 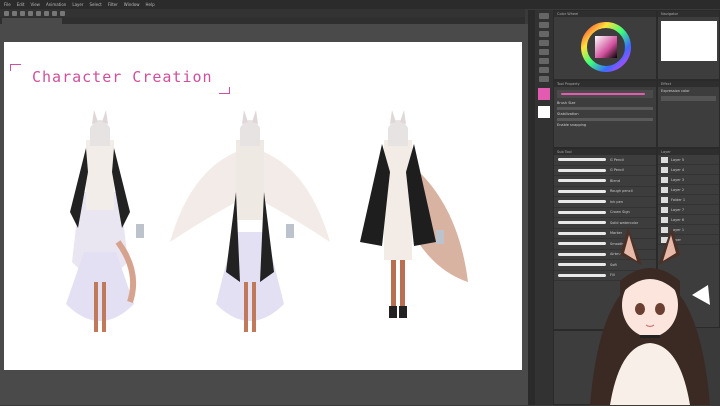 What do you see at coordinates (664, 199) in the screenshot?
I see `folder-icon` at bounding box center [664, 199].